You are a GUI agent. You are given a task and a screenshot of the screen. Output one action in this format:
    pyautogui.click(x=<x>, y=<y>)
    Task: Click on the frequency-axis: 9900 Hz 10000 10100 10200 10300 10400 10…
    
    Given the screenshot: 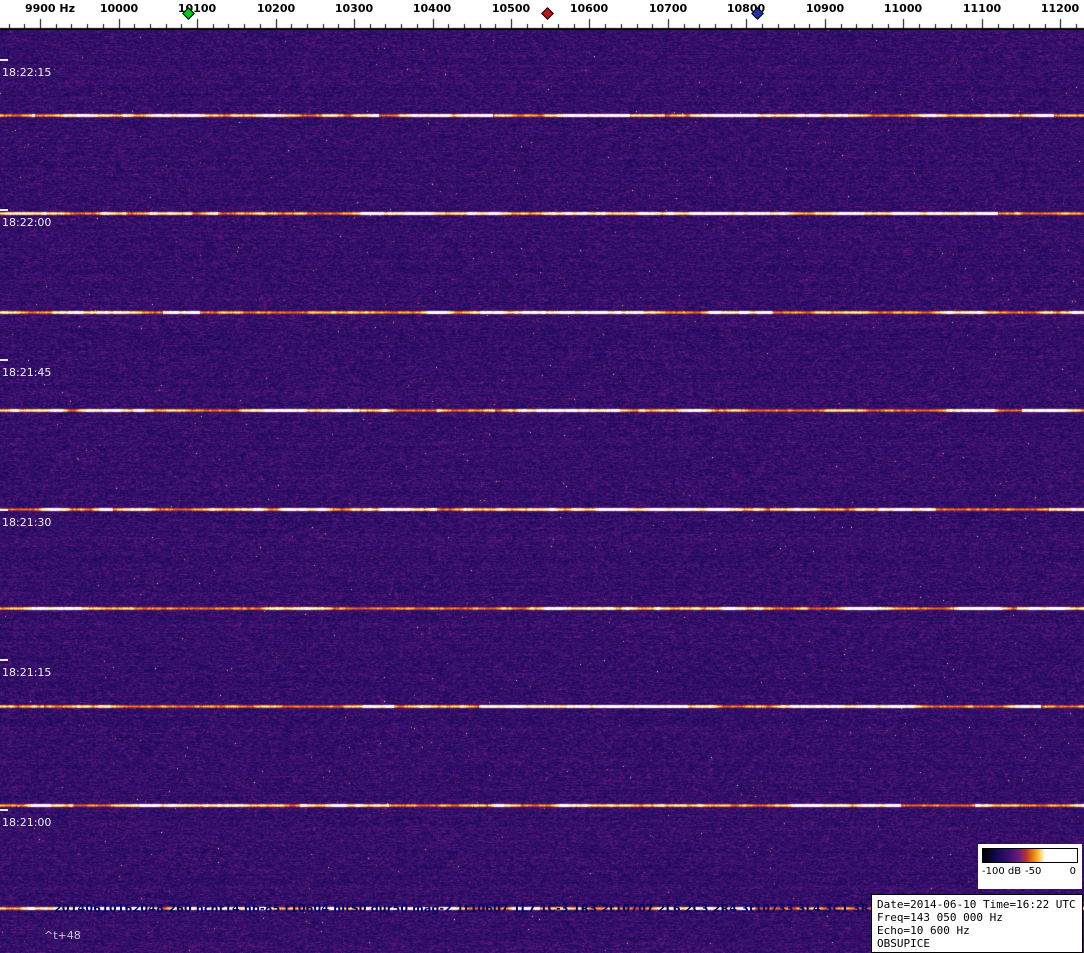 What is the action you would take?
    pyautogui.click(x=542, y=15)
    